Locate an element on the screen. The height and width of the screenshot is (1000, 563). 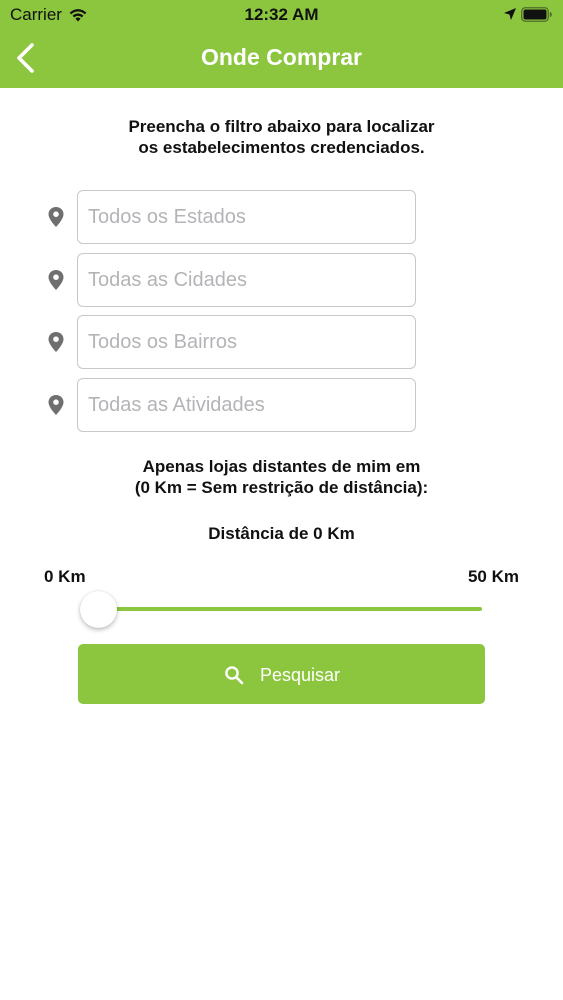
clock: 12:32 AM is located at coordinates (281, 14).